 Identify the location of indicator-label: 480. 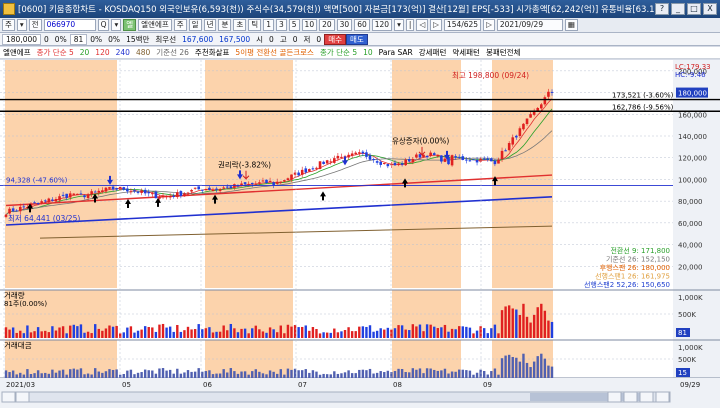
(143, 52).